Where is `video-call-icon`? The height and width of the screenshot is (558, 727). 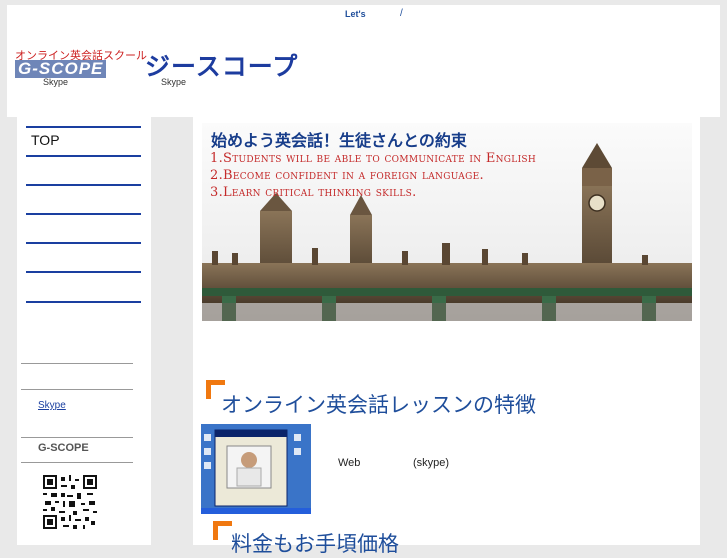 video-call-icon is located at coordinates (256, 469).